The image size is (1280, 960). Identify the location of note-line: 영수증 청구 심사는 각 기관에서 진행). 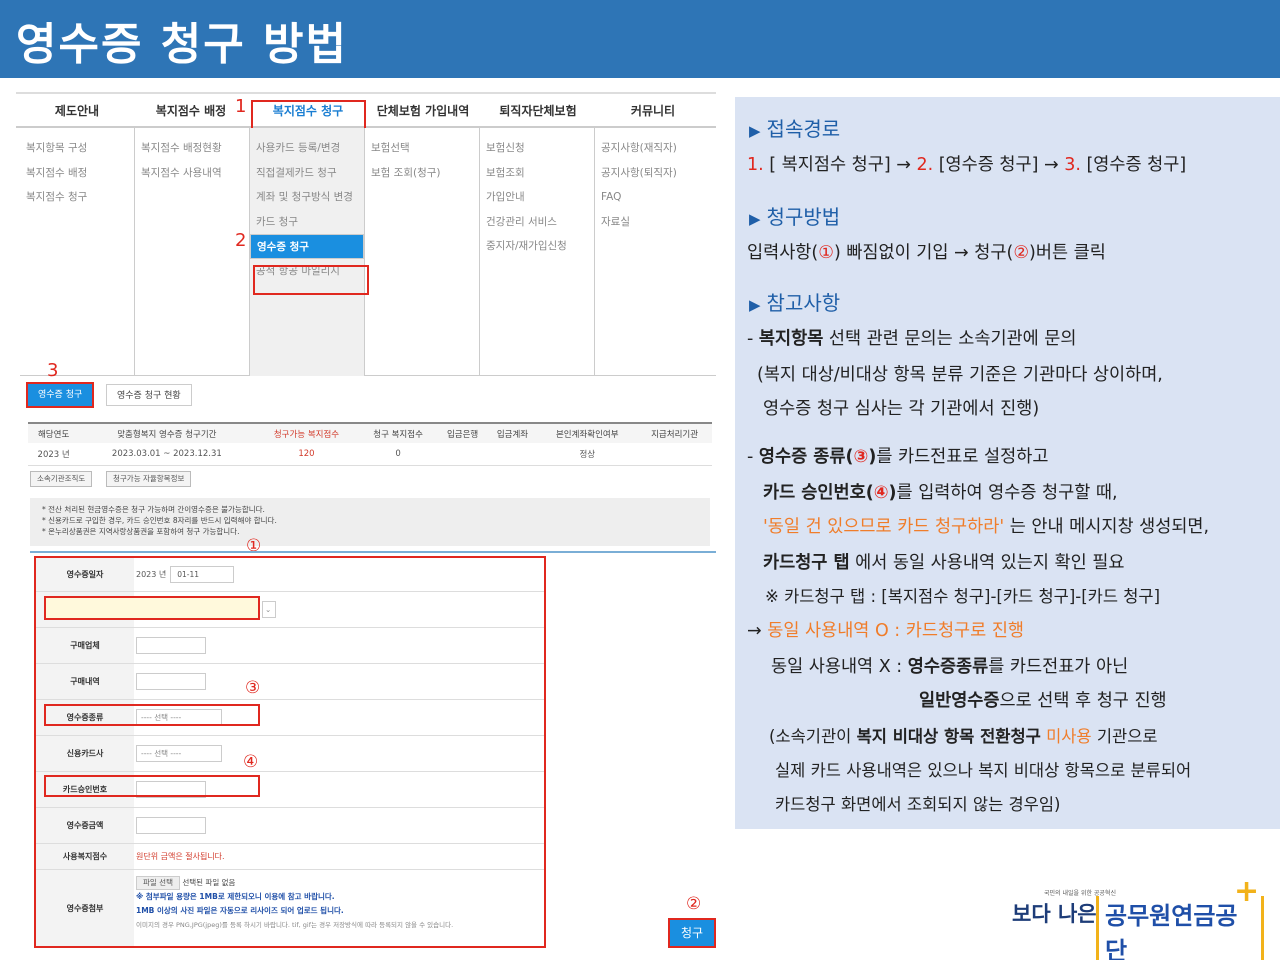
(901, 409).